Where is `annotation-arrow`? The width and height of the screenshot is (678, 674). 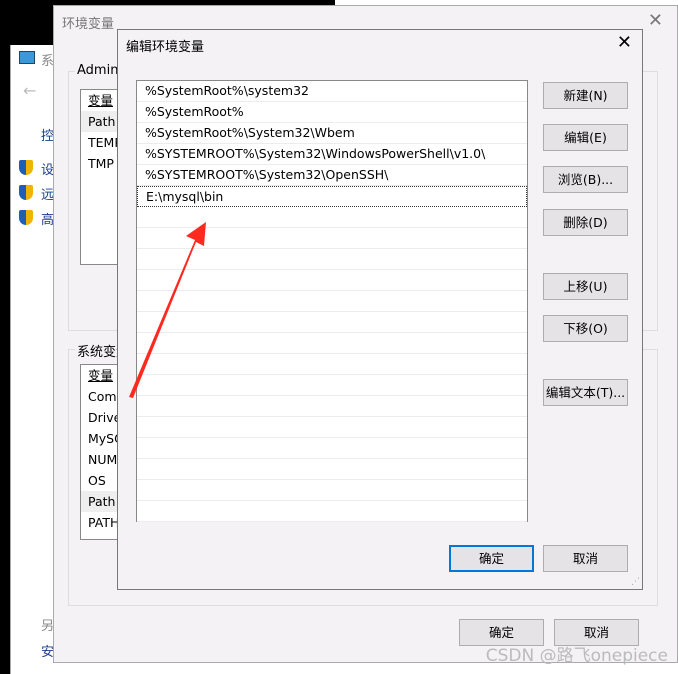 annotation-arrow is located at coordinates (167, 310).